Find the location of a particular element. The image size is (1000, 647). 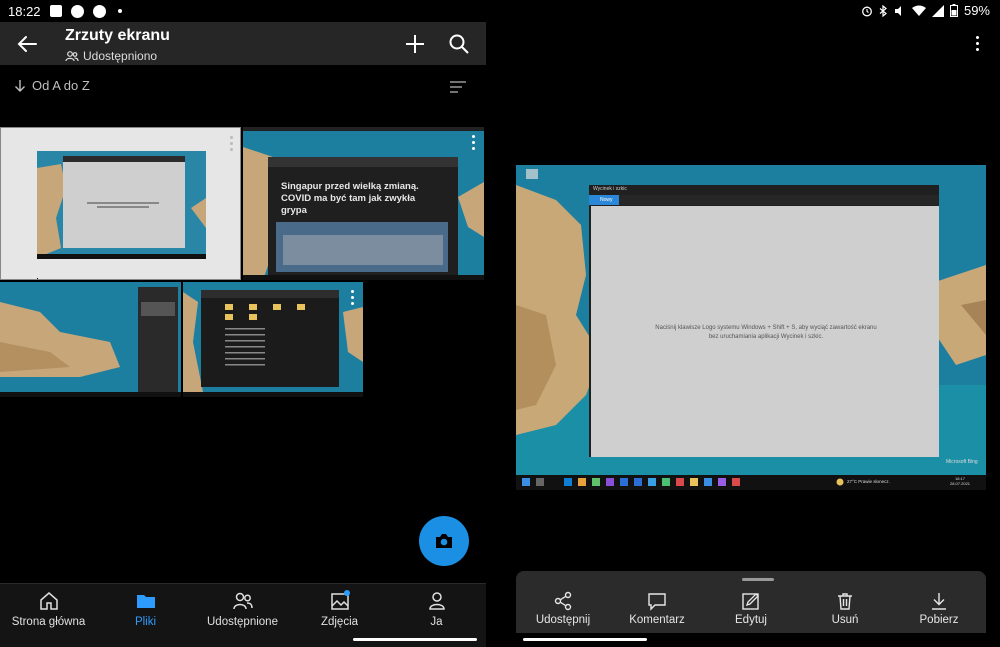

app-header: Zrzuty ekranu Udostępniono is located at coordinates (243, 43).